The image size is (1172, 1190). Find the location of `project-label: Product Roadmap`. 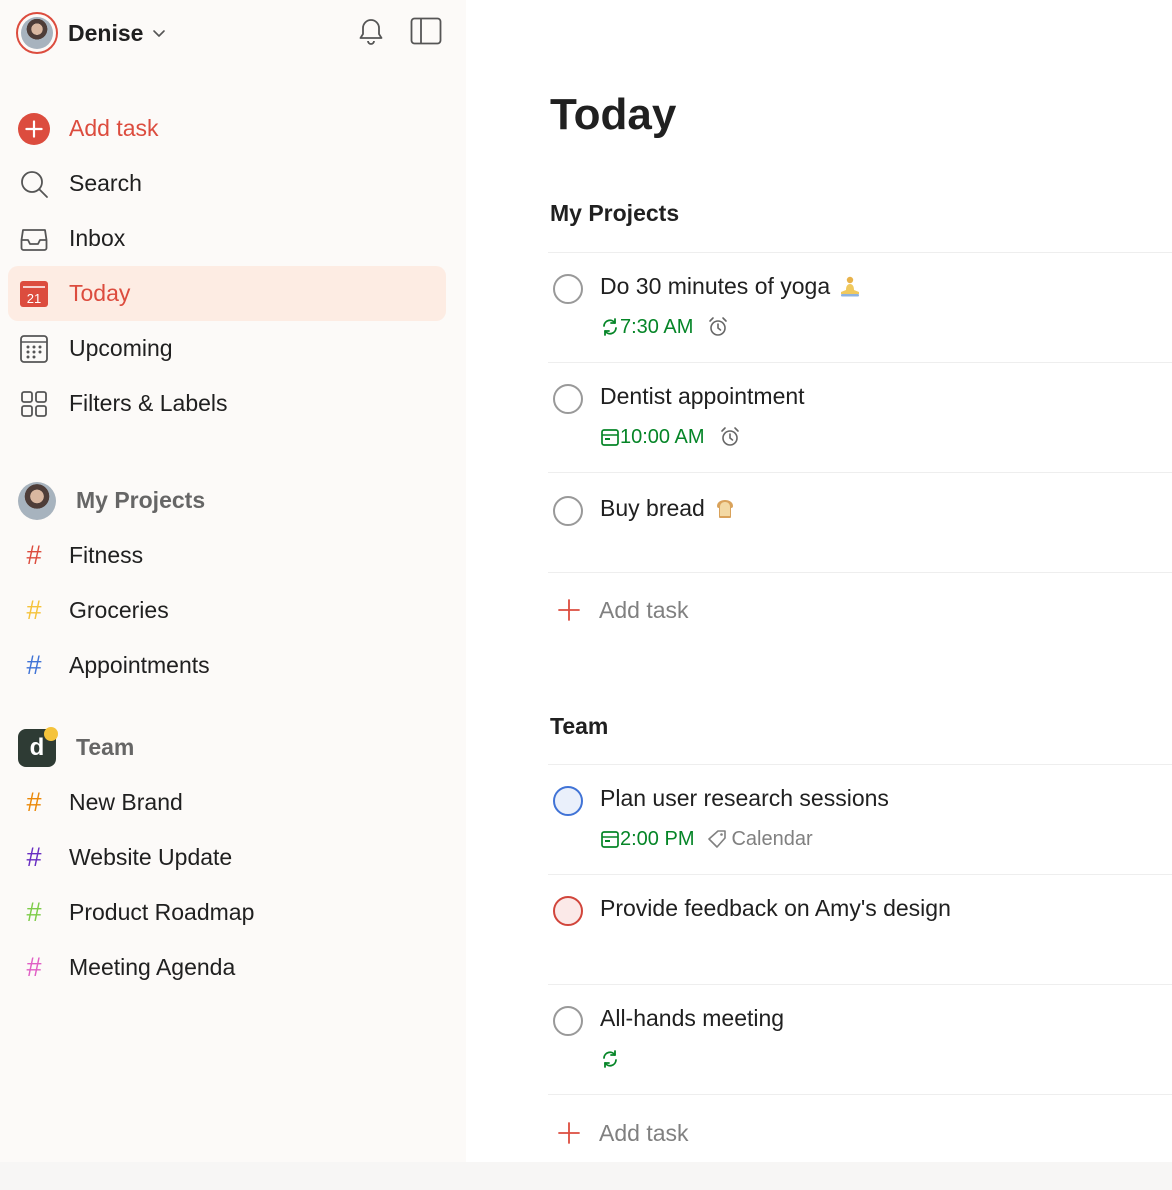

project-label: Product Roadmap is located at coordinates (162, 912).